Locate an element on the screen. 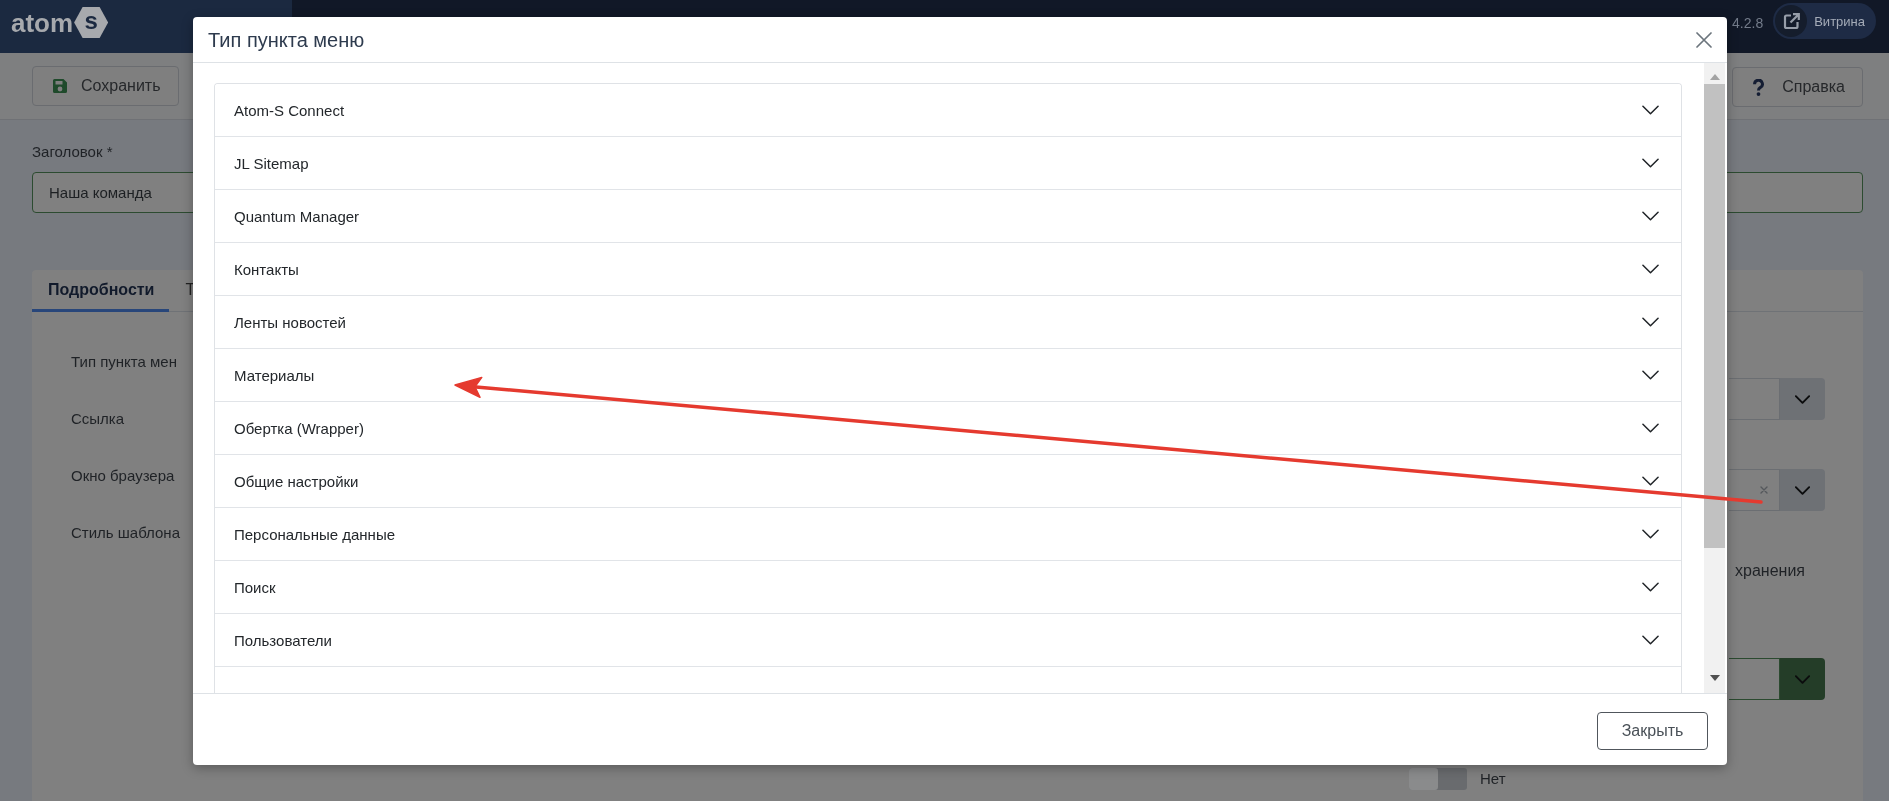 The image size is (1889, 801). toggle-label: Нет is located at coordinates (1493, 779).